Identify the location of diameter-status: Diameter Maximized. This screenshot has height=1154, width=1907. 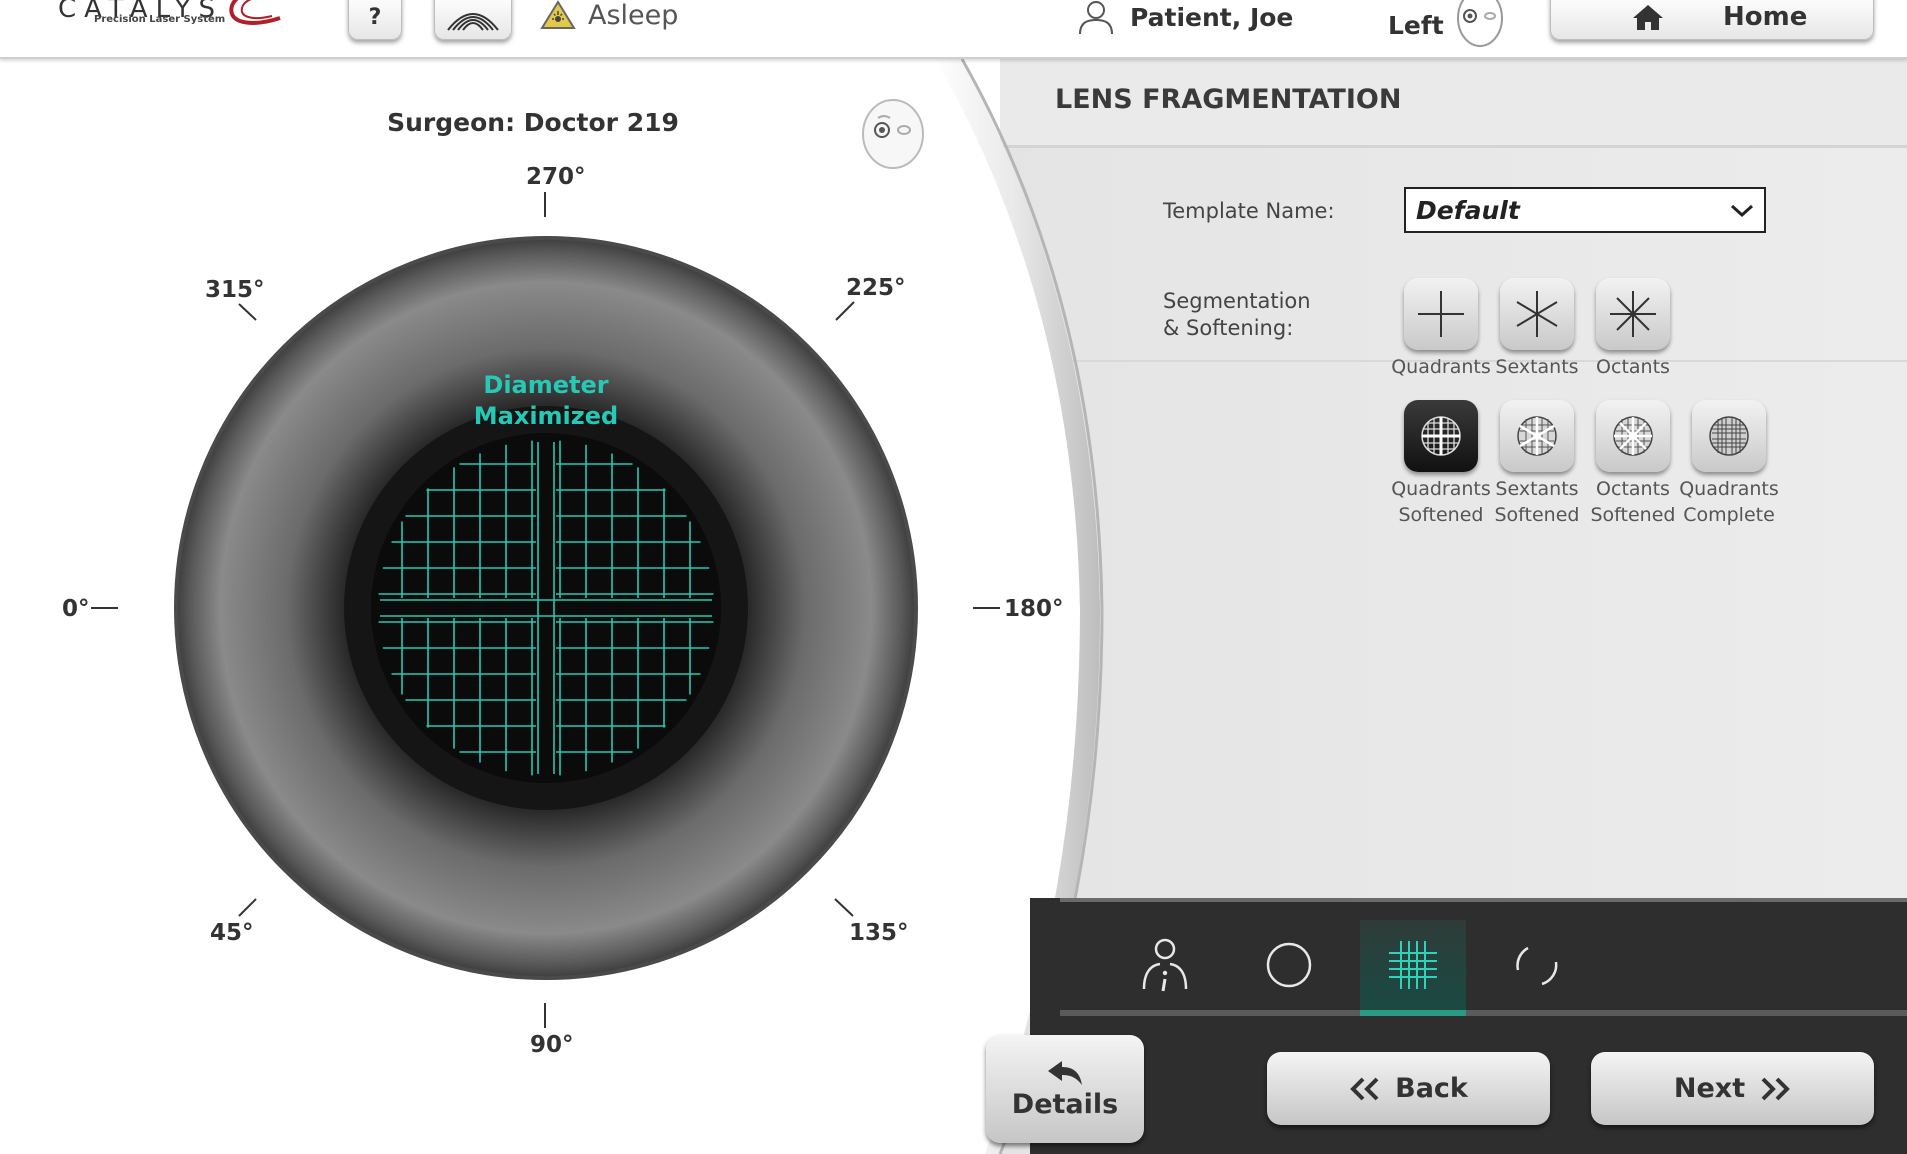
(546, 401).